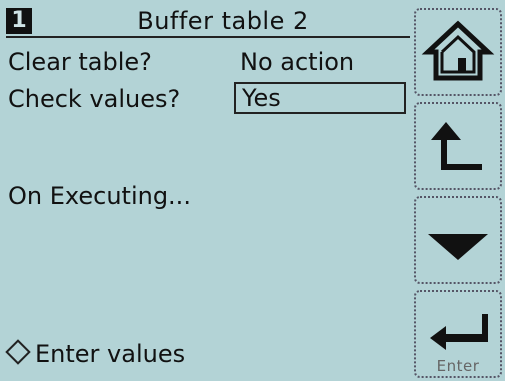  I want to click on enter-key-label: Enter, so click(458, 366).